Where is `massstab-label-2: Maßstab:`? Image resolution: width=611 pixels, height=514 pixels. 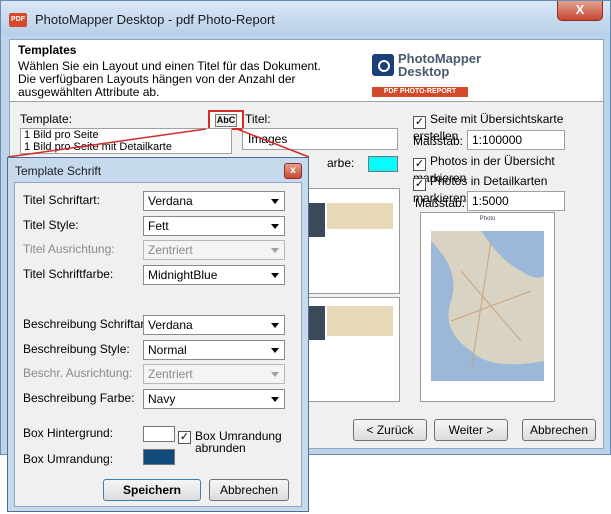 massstab-label-2: Maßstab: is located at coordinates (440, 203).